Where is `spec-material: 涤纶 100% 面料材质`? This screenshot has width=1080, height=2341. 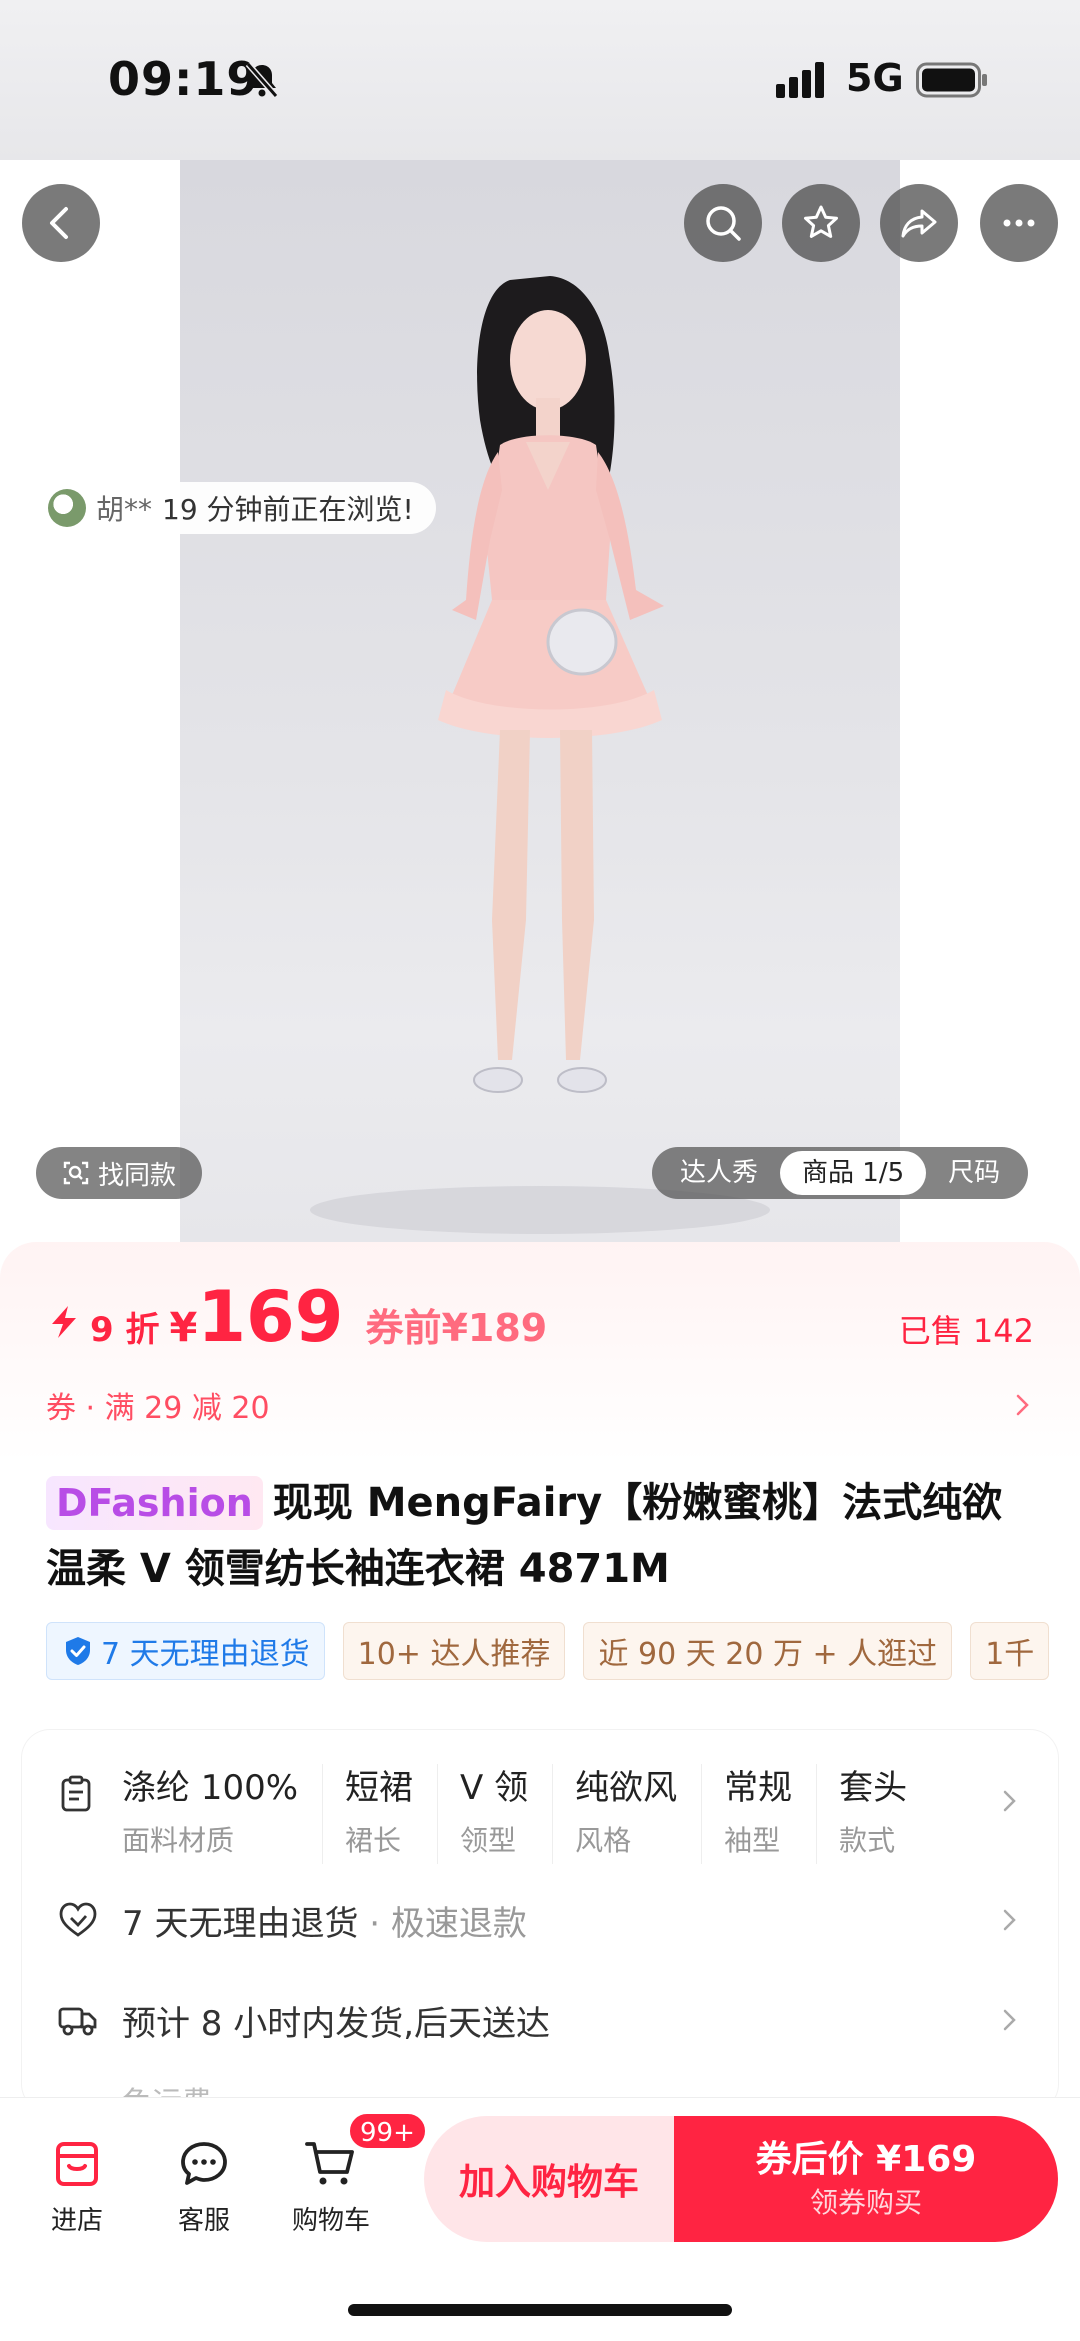
spec-material: 涤纶 100% 面料材质 is located at coordinates (210, 1812).